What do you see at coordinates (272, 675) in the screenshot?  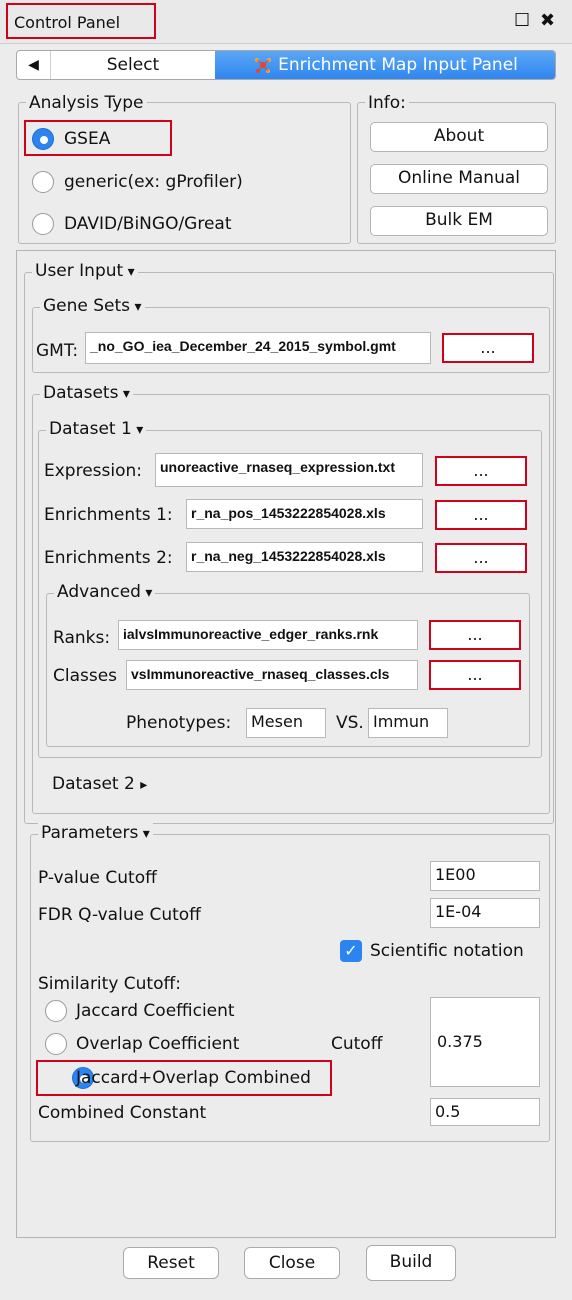 I see `classes-file-field: vsImmunoreactive_rnaseq_classes.cls` at bounding box center [272, 675].